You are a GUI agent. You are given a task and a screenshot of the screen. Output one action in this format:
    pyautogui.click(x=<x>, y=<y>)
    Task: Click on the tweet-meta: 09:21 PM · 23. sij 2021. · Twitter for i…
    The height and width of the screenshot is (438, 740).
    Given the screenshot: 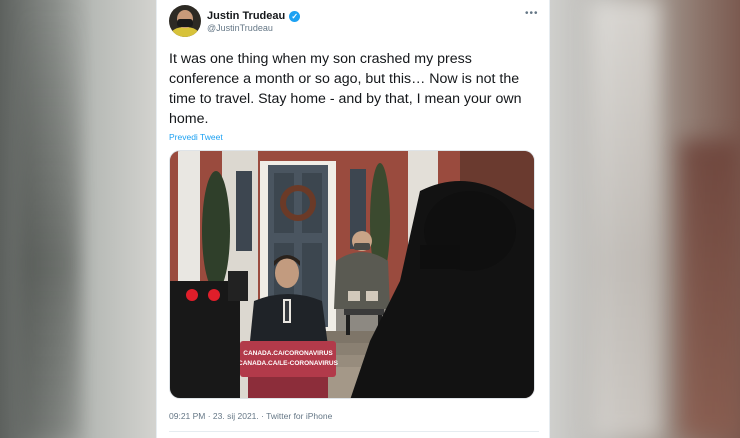 What is the action you would take?
    pyautogui.click(x=251, y=416)
    